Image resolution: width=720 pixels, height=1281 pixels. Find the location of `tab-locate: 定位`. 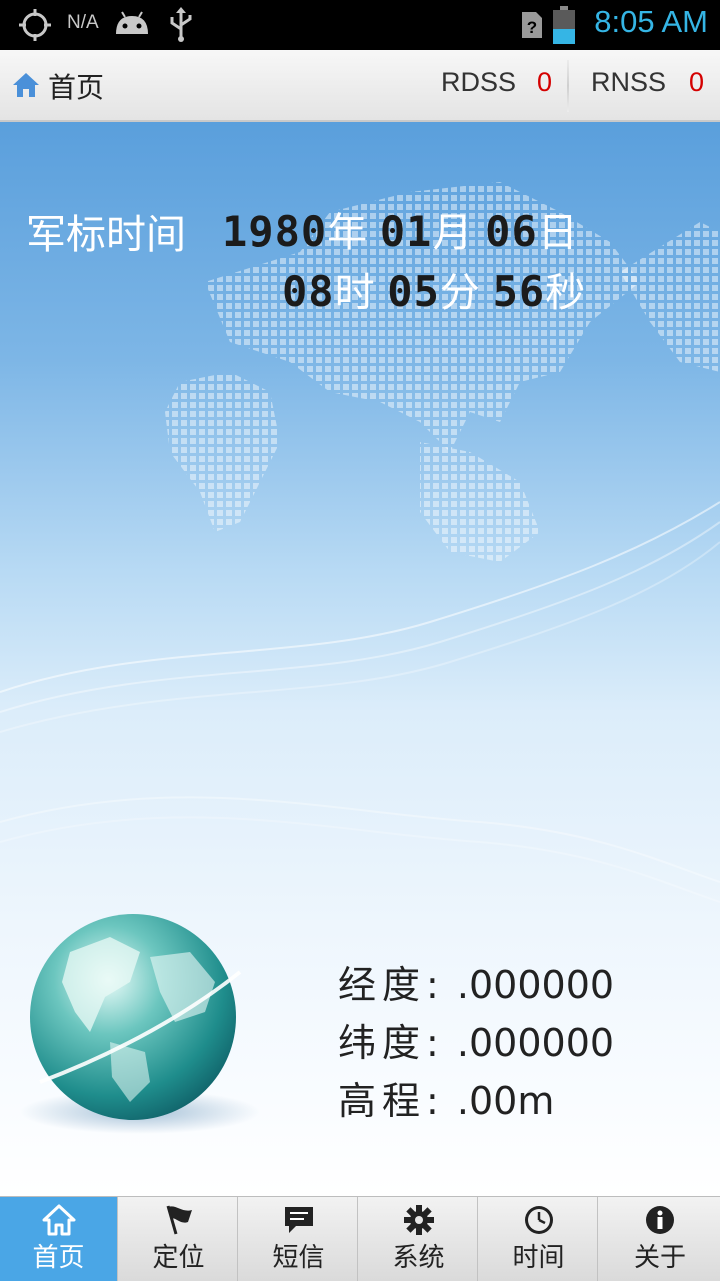

tab-locate: 定位 is located at coordinates (179, 1239).